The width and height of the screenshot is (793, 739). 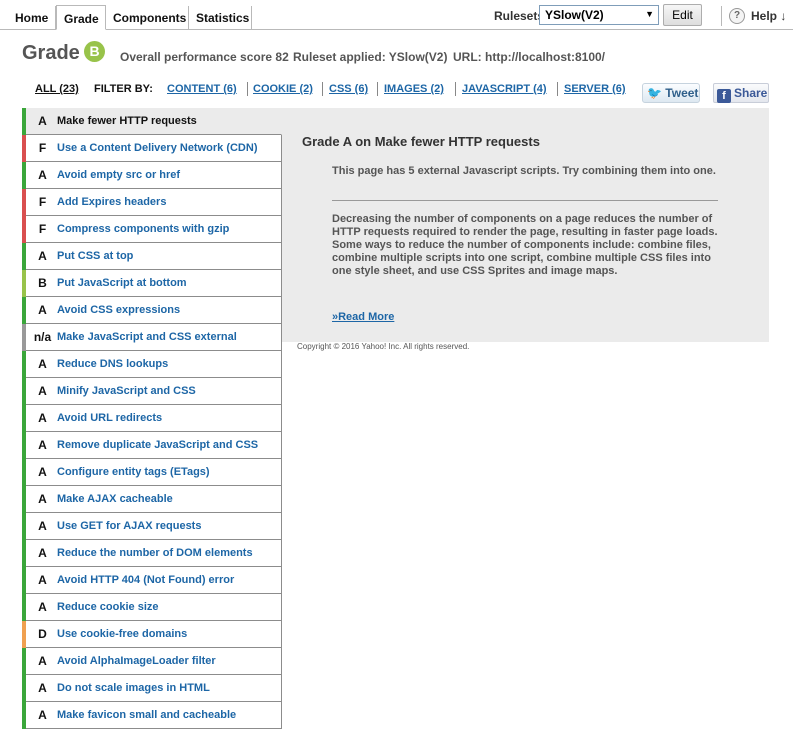 I want to click on rule-row: A Reduce DNS lookups, so click(x=152, y=364).